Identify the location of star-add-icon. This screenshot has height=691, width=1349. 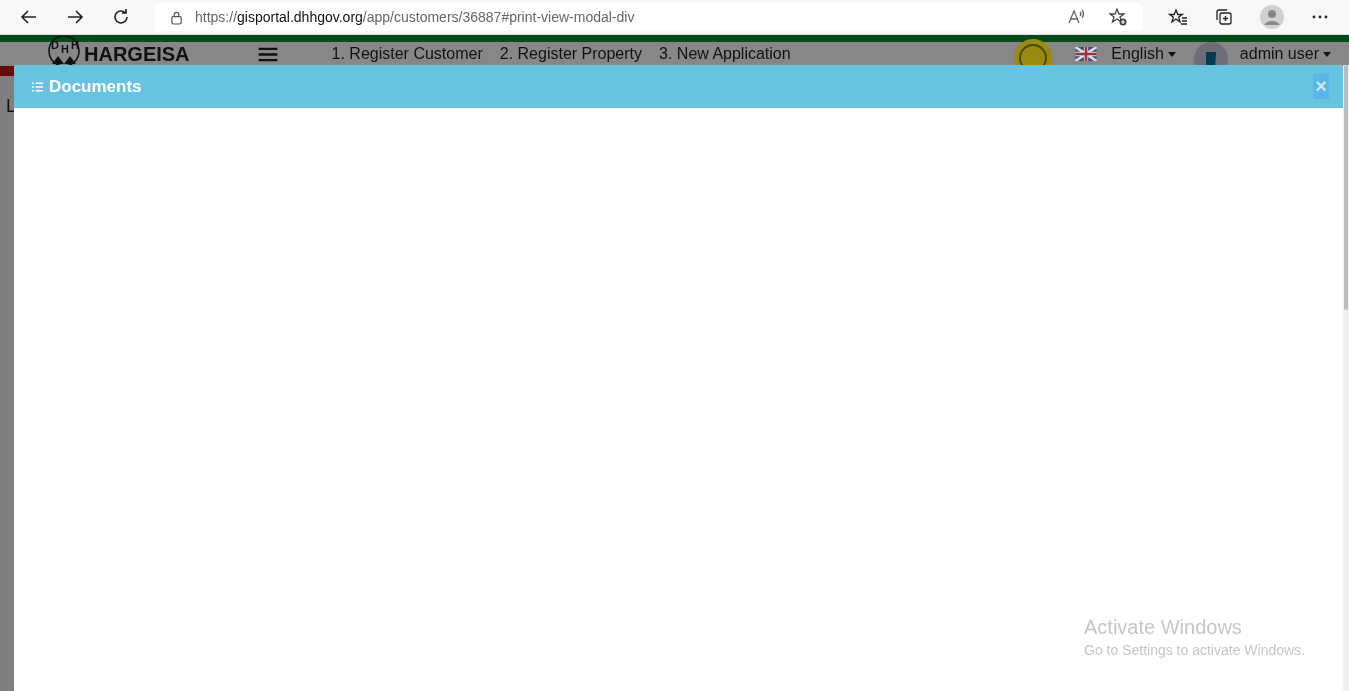
(1118, 17).